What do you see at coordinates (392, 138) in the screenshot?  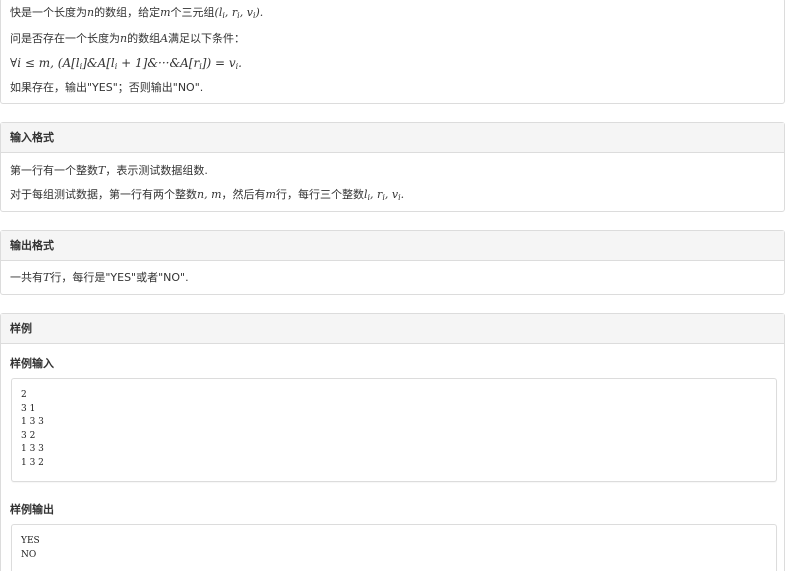 I see `input-format-title: 输入格式` at bounding box center [392, 138].